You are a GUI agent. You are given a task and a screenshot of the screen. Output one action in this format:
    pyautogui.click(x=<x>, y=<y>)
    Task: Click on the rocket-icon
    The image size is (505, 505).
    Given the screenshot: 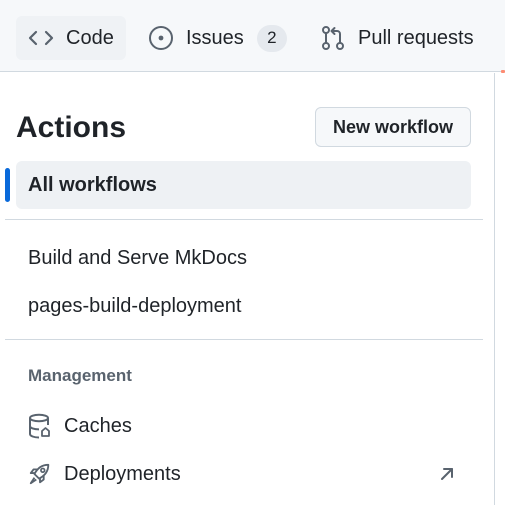 What is the action you would take?
    pyautogui.click(x=40, y=474)
    